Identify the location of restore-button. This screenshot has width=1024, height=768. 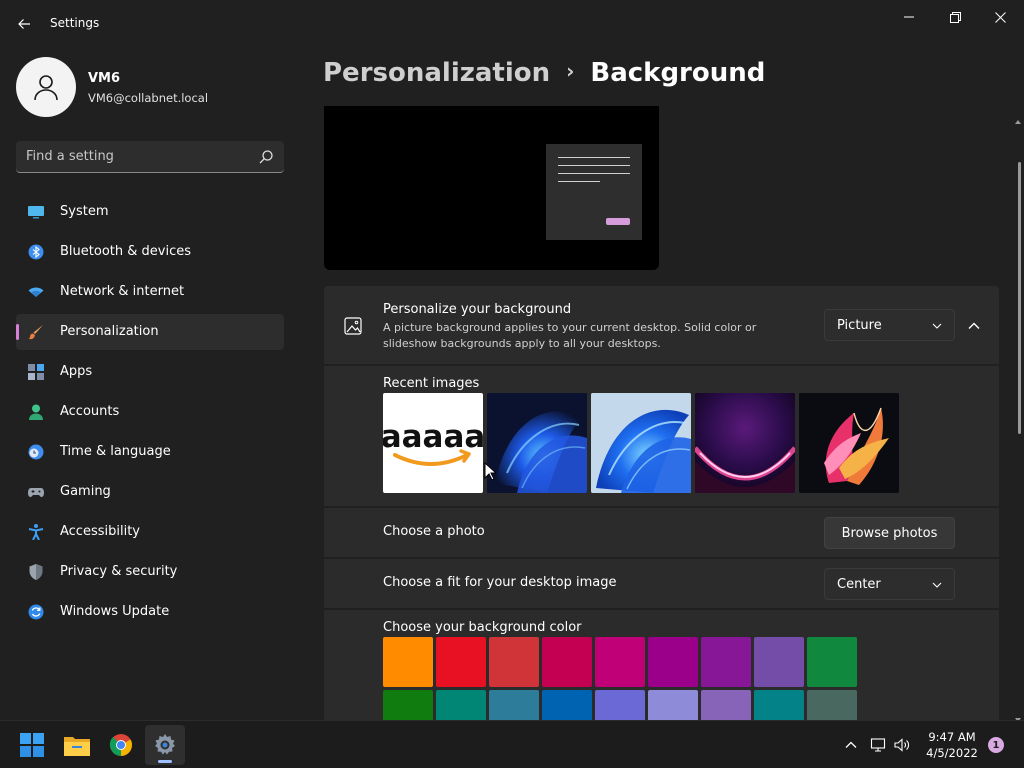
(955, 17).